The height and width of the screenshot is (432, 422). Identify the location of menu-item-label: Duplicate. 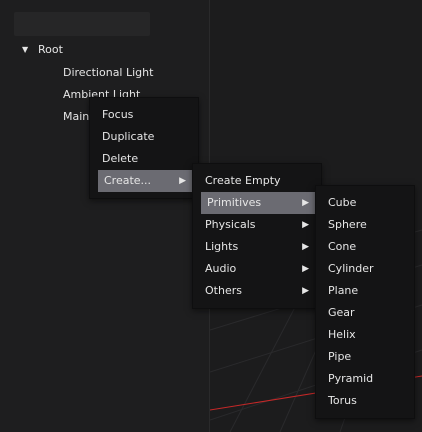
(128, 136).